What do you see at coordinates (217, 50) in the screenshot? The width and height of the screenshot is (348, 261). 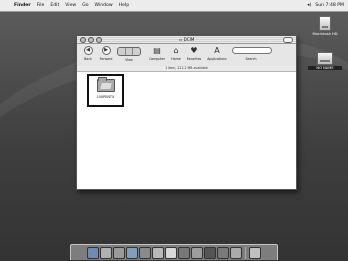 I see `applications-icon: A` at bounding box center [217, 50].